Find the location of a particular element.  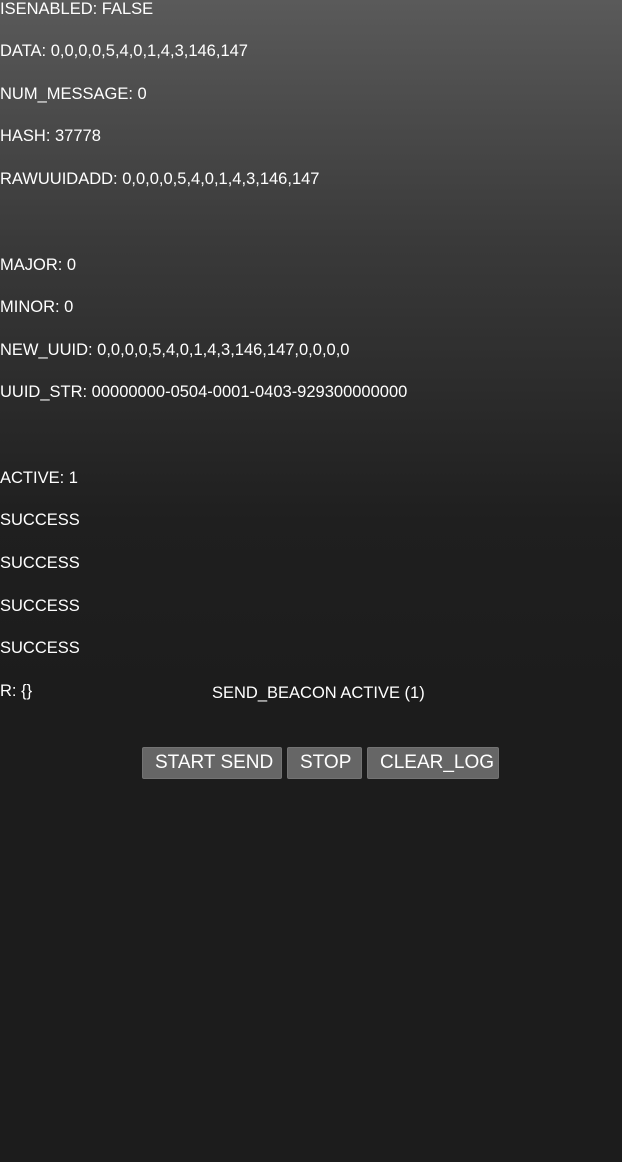

clear-log-button: CLEAR_LOG is located at coordinates (433, 763).